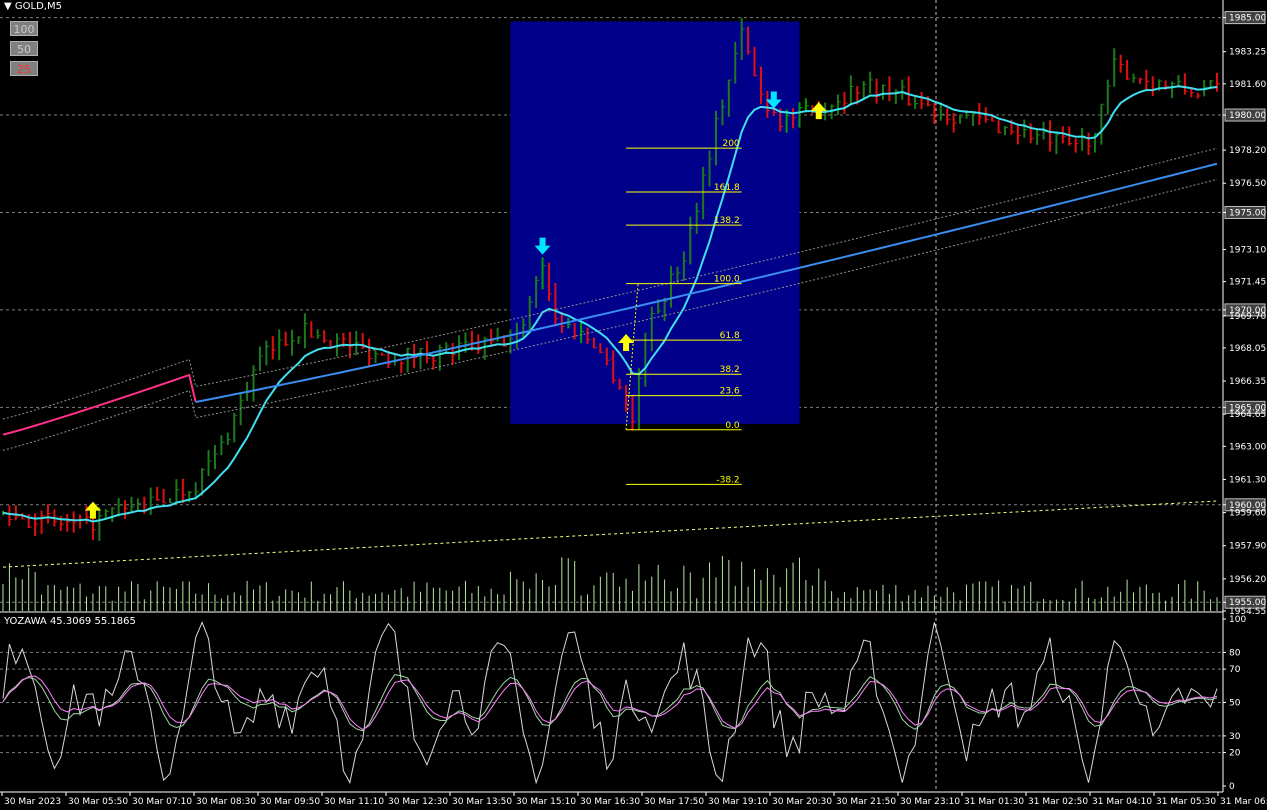 The height and width of the screenshot is (810, 1267). Describe the element at coordinates (1235, 670) in the screenshot. I see `indicator-axis-label: 70` at that location.